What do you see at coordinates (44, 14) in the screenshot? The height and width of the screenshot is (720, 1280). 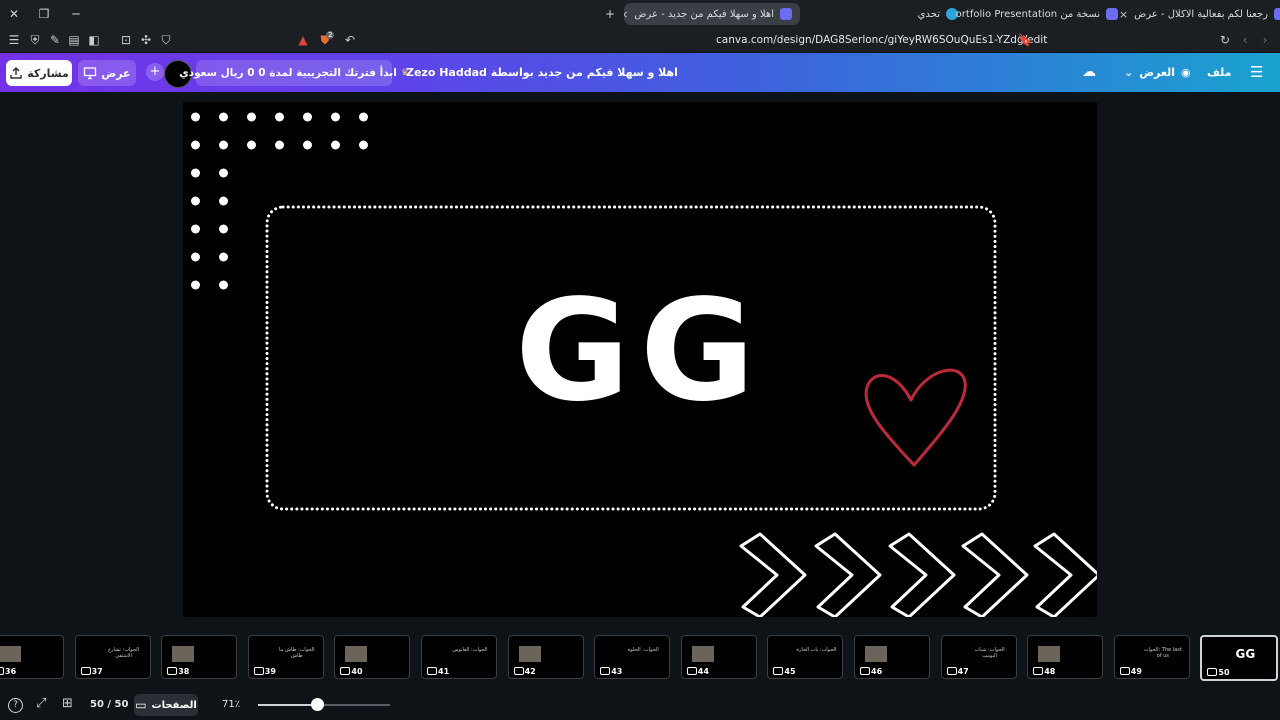 I see `window-restore-icon: ❐` at bounding box center [44, 14].